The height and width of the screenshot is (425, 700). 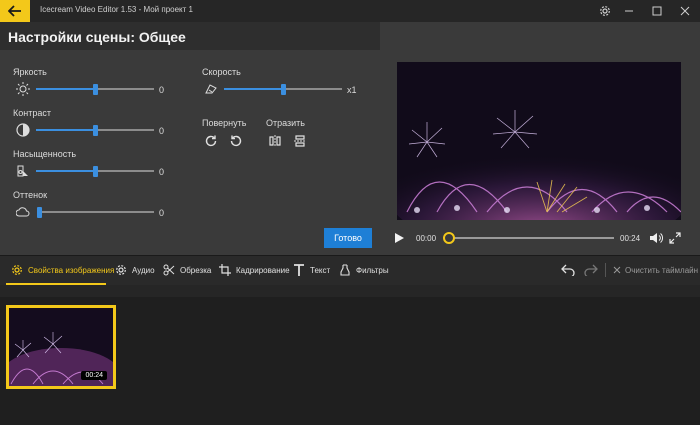 What do you see at coordinates (426, 238) in the screenshot?
I see `current-time: 00:00` at bounding box center [426, 238].